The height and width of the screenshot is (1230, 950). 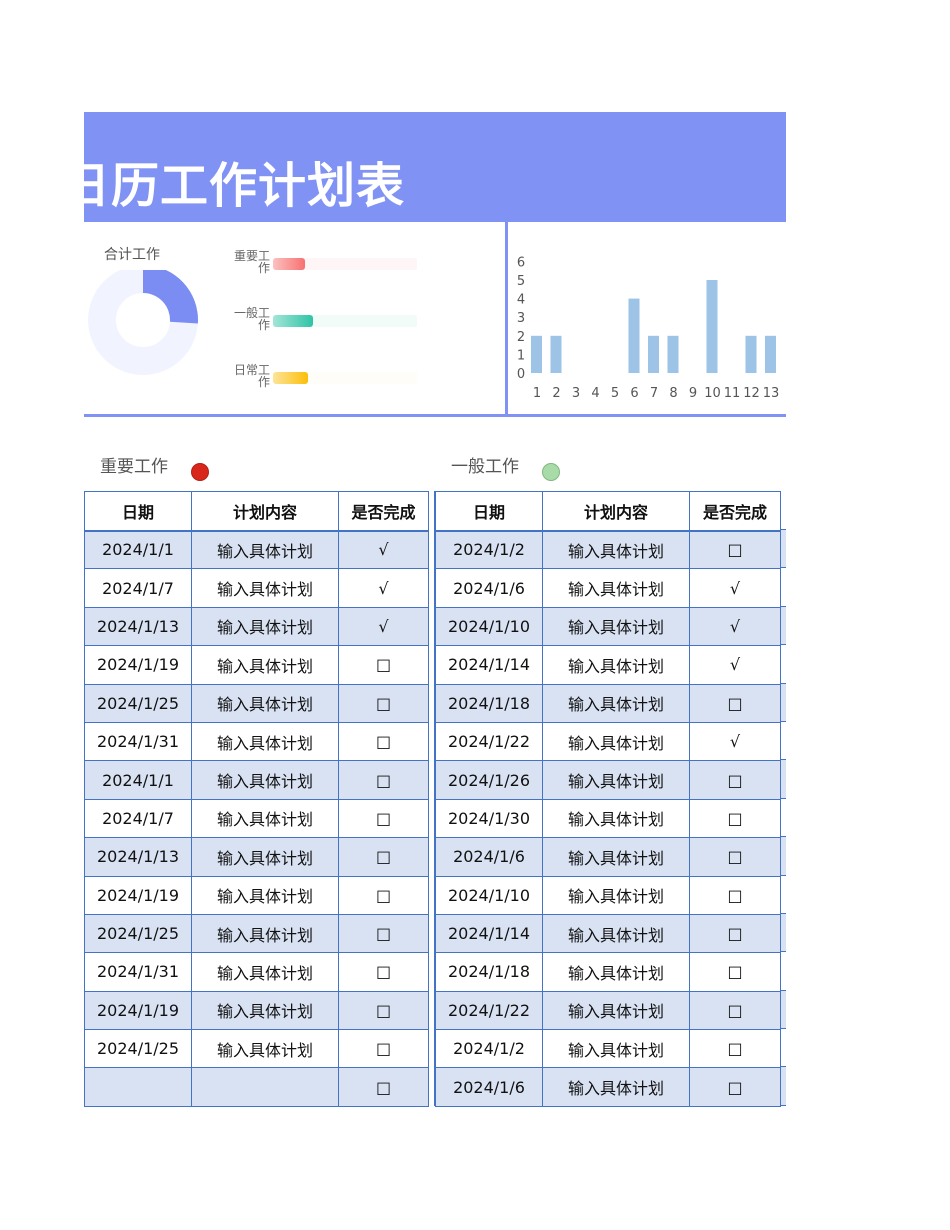 I want to click on date-cell: 2024/1/10, so click(x=489, y=626).